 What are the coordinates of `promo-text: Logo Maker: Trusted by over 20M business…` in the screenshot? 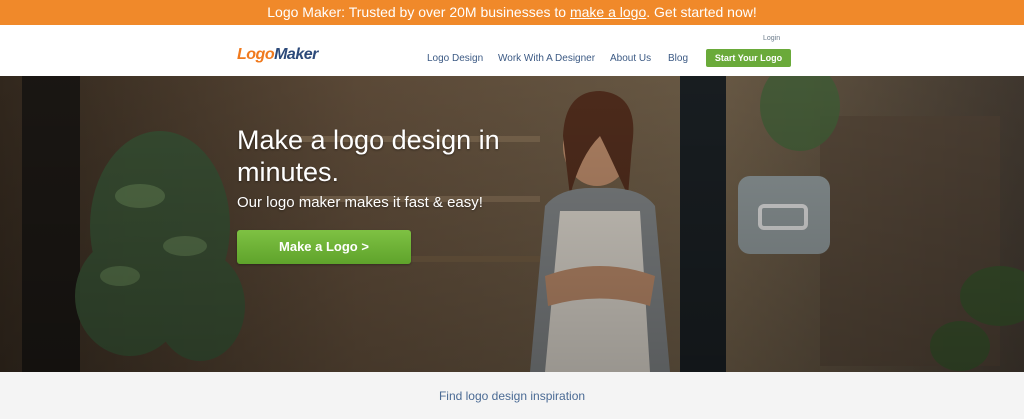 It's located at (418, 12).